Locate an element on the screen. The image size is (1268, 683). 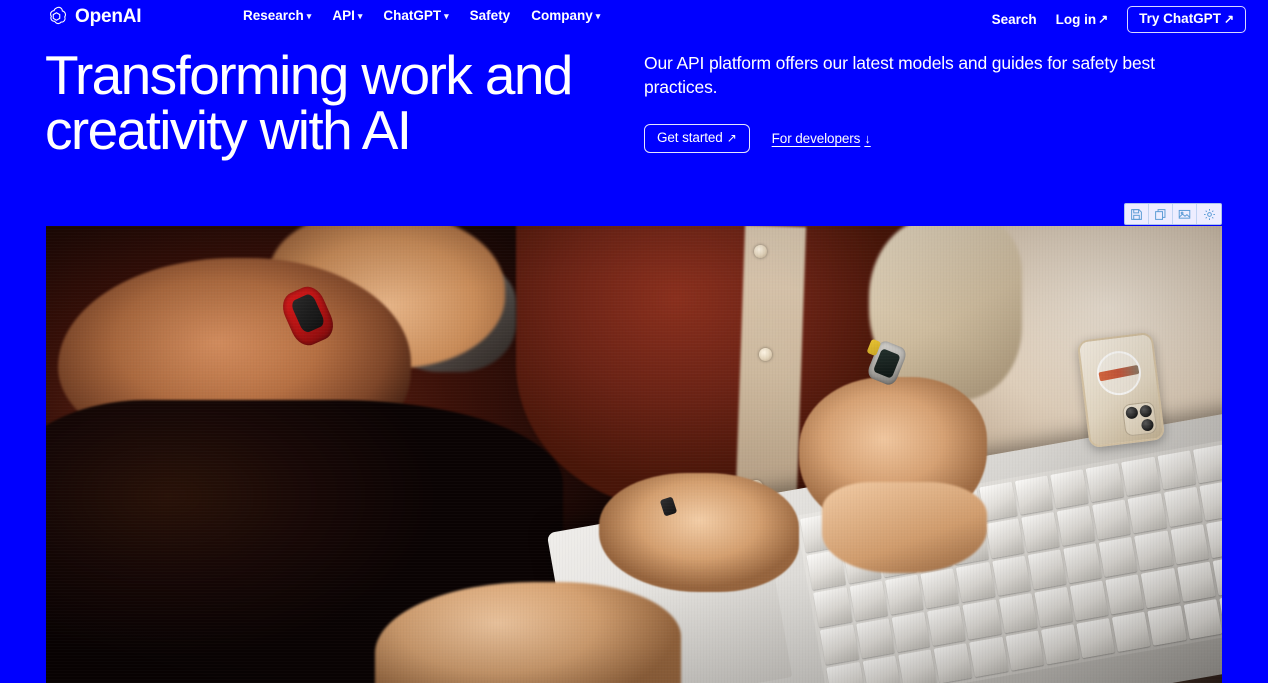
nav-item-safety-label: Safety is located at coordinates (490, 15).